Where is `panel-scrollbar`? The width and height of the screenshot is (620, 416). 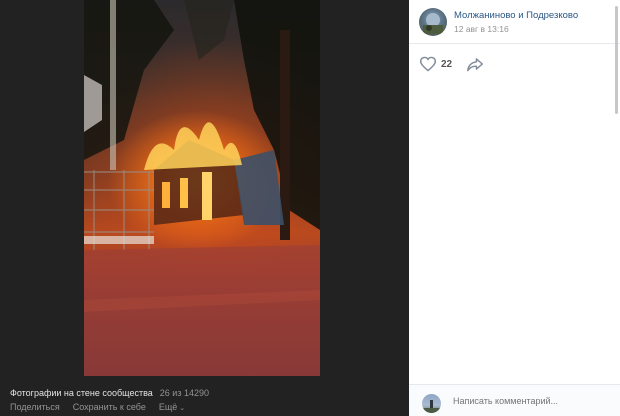
panel-scrollbar is located at coordinates (616, 60).